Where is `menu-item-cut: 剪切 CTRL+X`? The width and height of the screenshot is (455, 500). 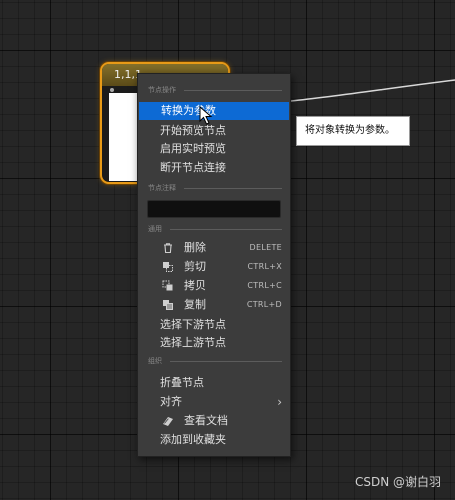 menu-item-cut: 剪切 CTRL+X is located at coordinates (214, 267).